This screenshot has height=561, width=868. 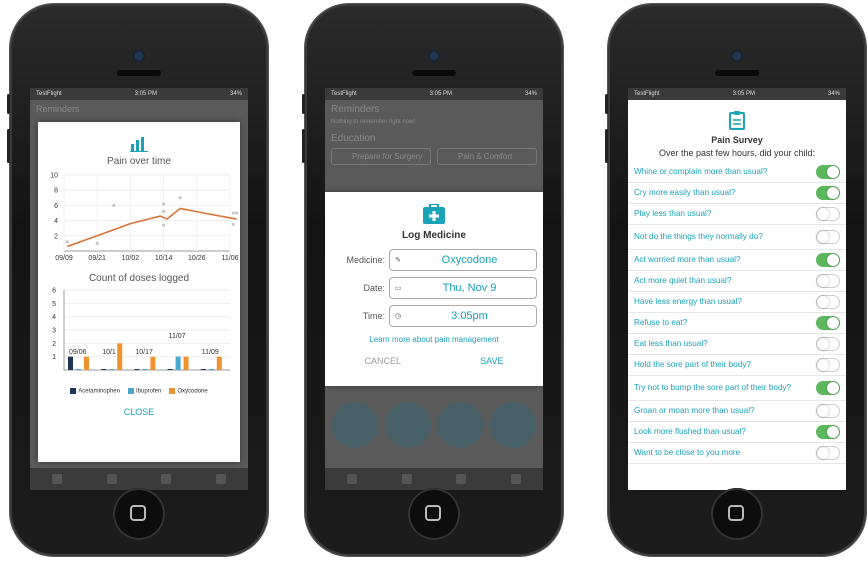 I want to click on medicine-row: Medicine: ✎ Oxycodone, so click(x=434, y=260).